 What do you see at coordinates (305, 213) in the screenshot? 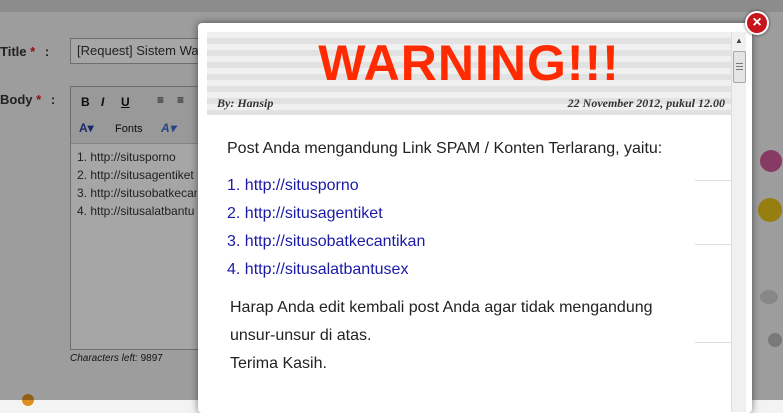
I see `spam-link: 2. http://situsagentiket` at bounding box center [305, 213].